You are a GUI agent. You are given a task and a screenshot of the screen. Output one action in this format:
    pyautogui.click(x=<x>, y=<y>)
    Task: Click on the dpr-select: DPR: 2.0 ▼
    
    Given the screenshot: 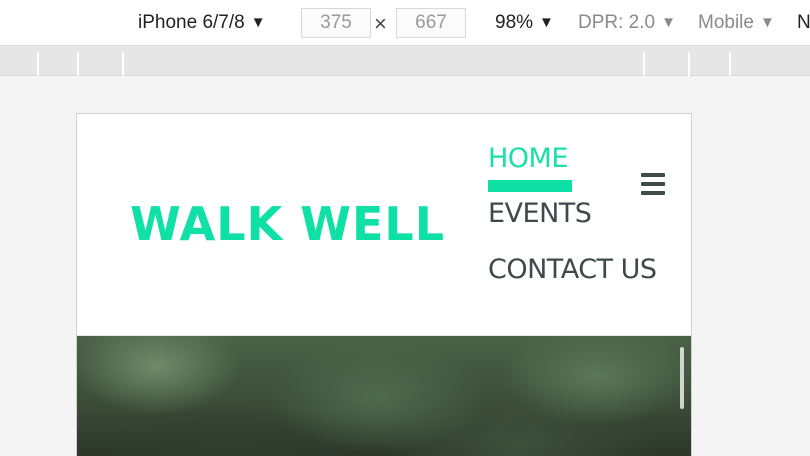 What is the action you would take?
    pyautogui.click(x=627, y=23)
    